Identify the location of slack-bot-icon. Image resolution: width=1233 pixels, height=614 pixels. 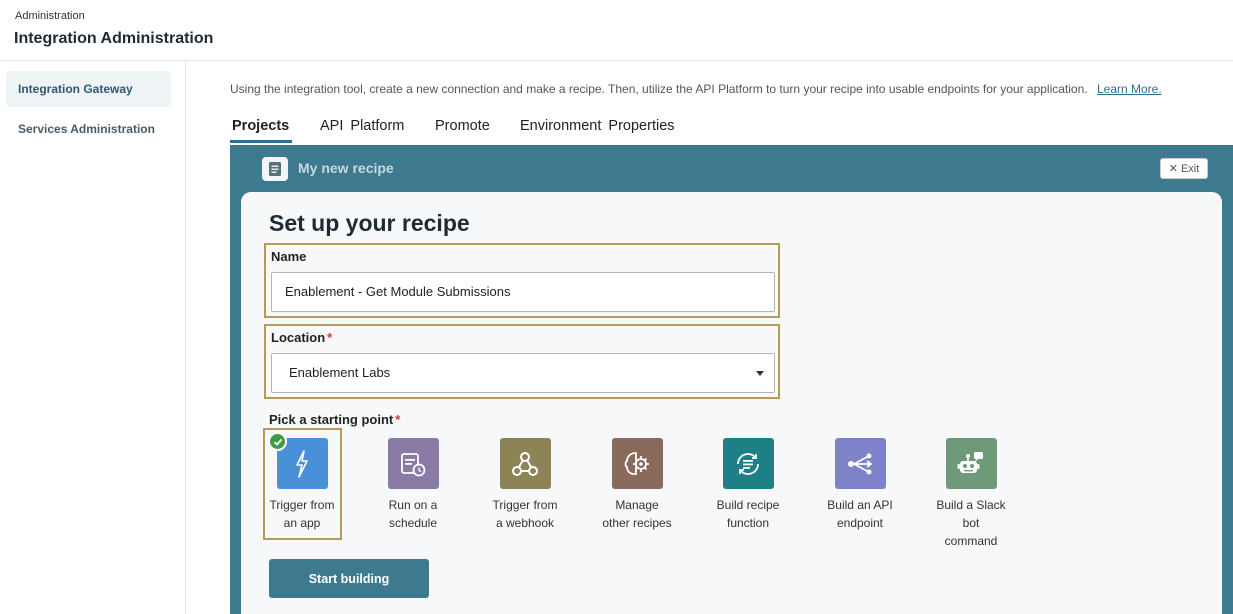
(971, 463).